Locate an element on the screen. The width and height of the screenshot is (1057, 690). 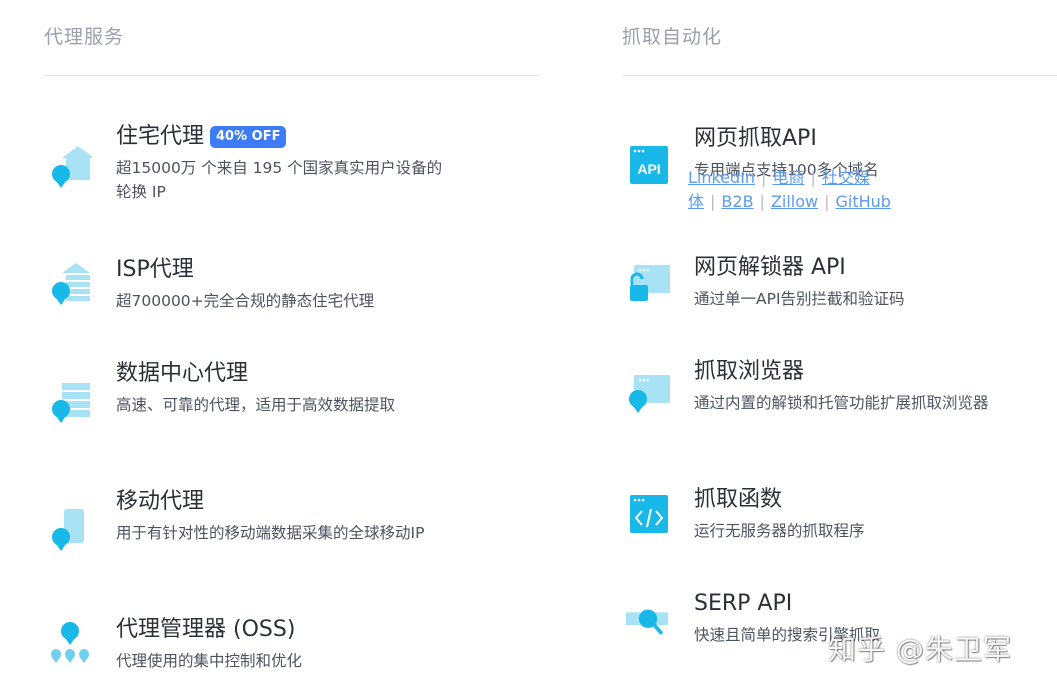
link-ecommerce: 电商 is located at coordinates (788, 177).